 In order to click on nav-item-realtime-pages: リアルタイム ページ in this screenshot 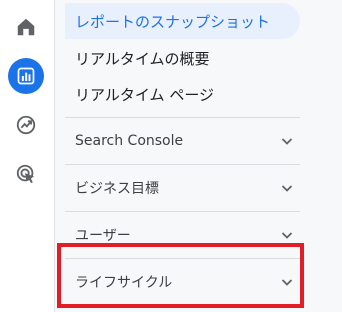, I will do `click(182, 94)`.